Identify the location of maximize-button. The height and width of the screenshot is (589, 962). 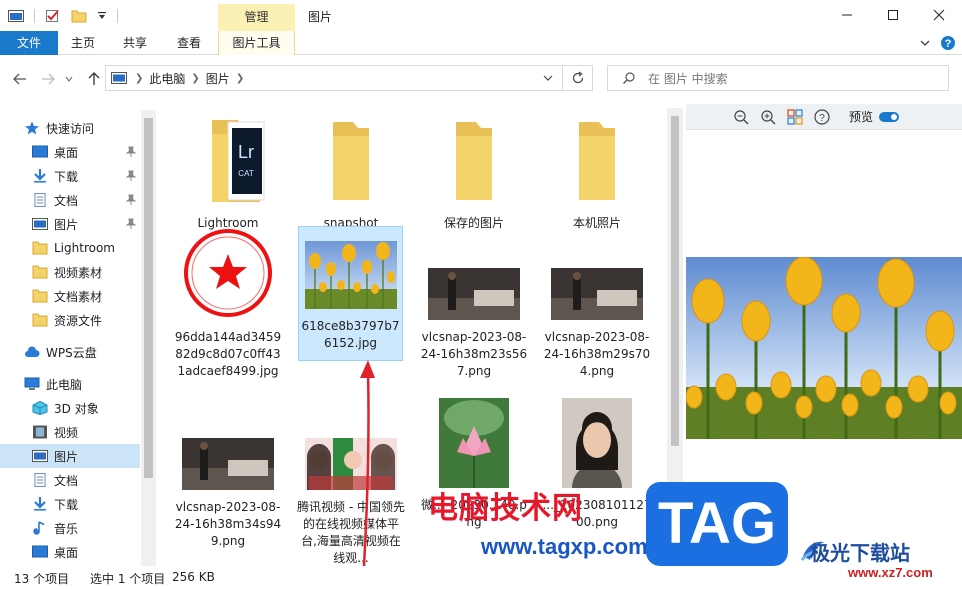
(893, 15).